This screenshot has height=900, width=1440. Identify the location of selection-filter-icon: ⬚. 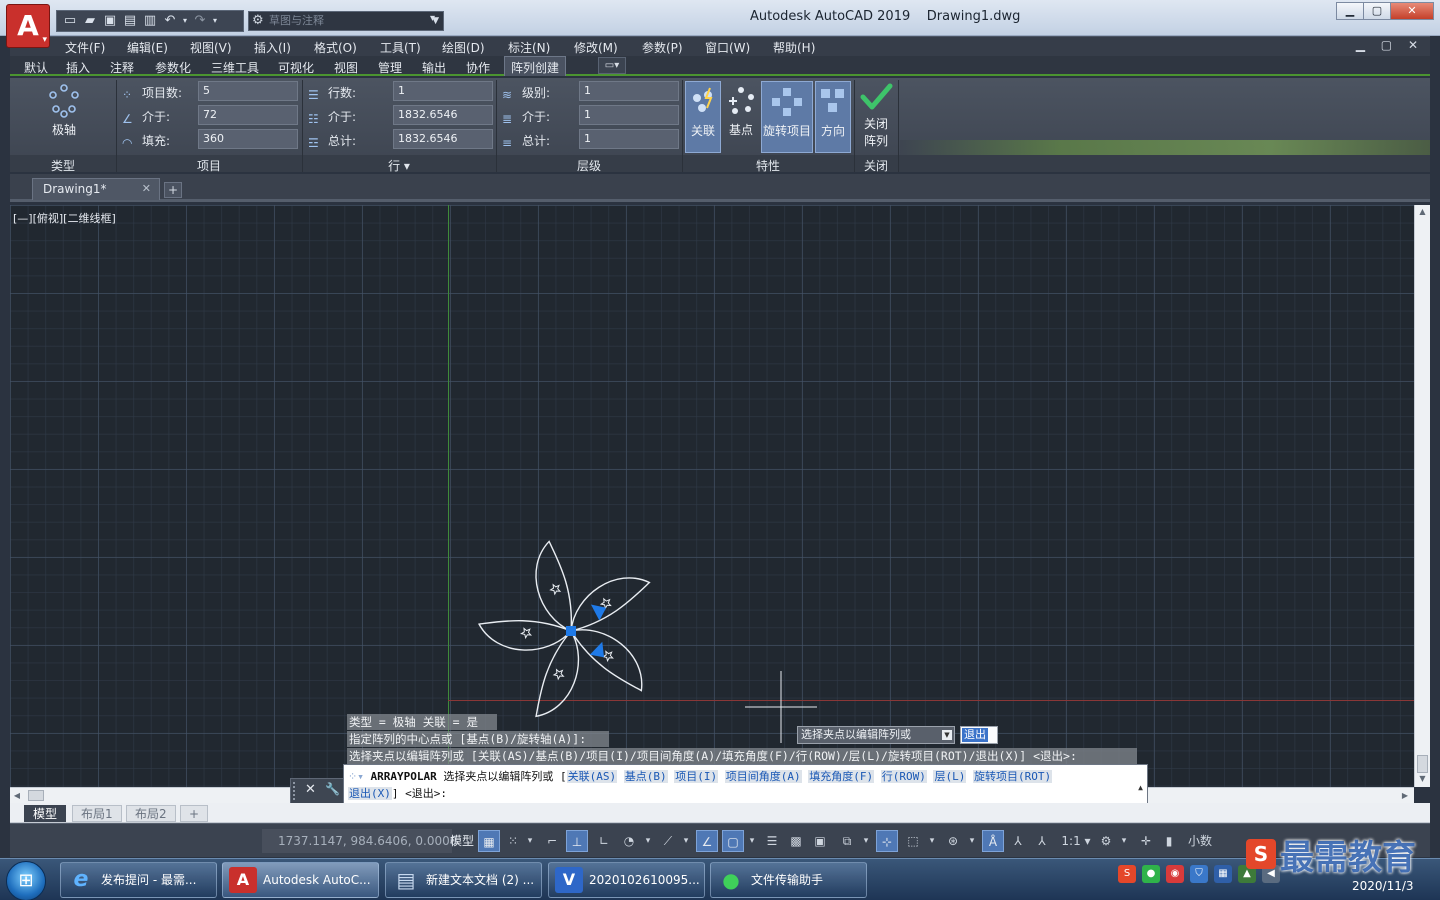
(913, 841).